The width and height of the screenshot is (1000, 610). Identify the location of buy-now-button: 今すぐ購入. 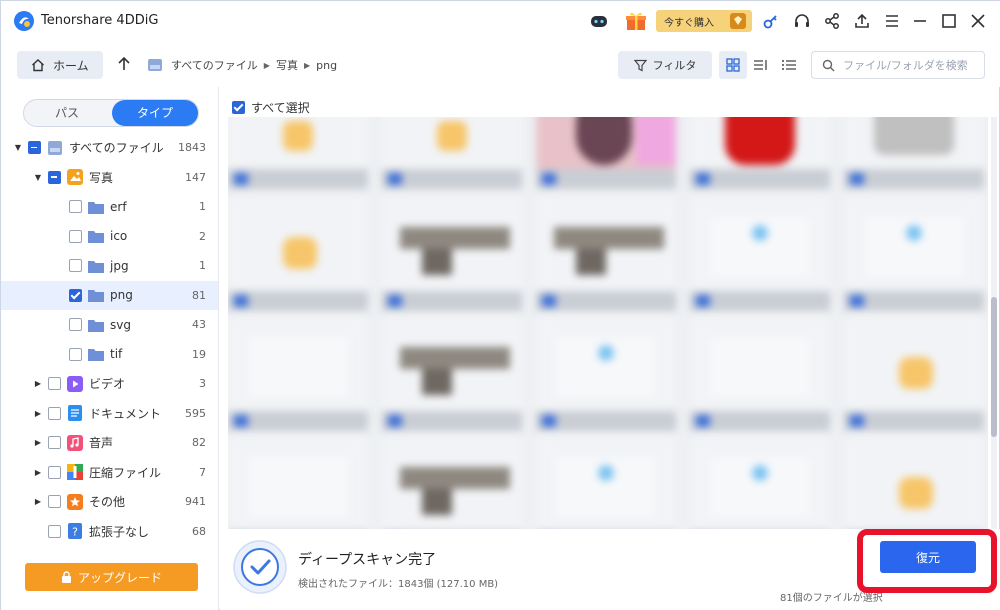
(704, 21).